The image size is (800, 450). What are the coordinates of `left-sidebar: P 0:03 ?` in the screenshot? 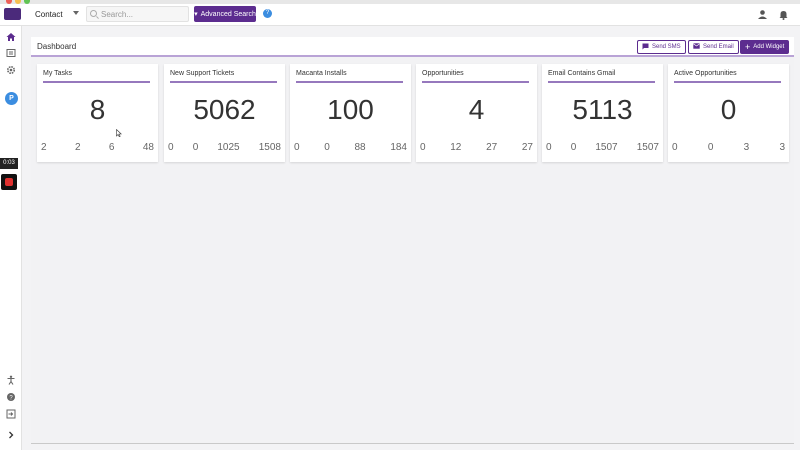 It's located at (11, 238).